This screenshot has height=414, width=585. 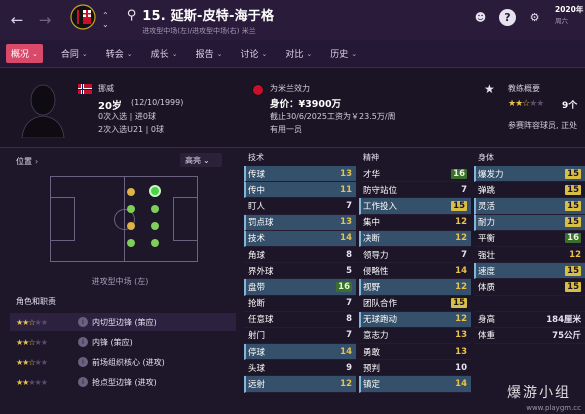 I want to click on attribute-name: 才华, so click(x=372, y=174).